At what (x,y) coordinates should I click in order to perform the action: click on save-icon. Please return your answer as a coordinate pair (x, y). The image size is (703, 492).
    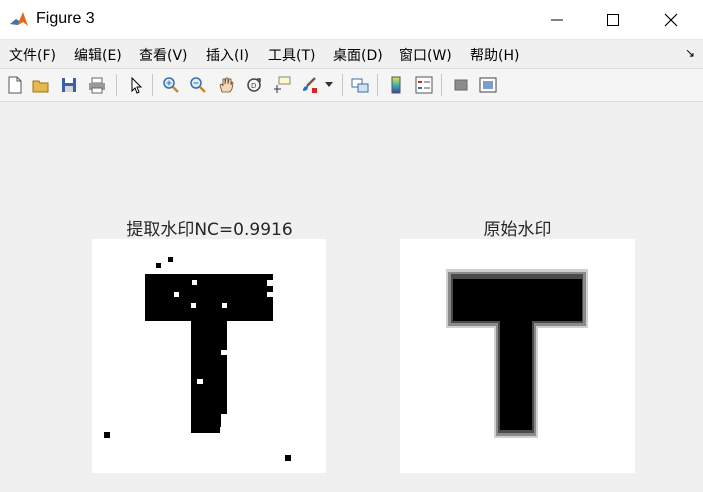
    Looking at the image, I should click on (69, 85).